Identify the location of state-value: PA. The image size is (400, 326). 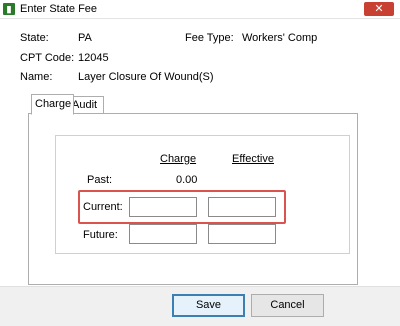
(85, 38).